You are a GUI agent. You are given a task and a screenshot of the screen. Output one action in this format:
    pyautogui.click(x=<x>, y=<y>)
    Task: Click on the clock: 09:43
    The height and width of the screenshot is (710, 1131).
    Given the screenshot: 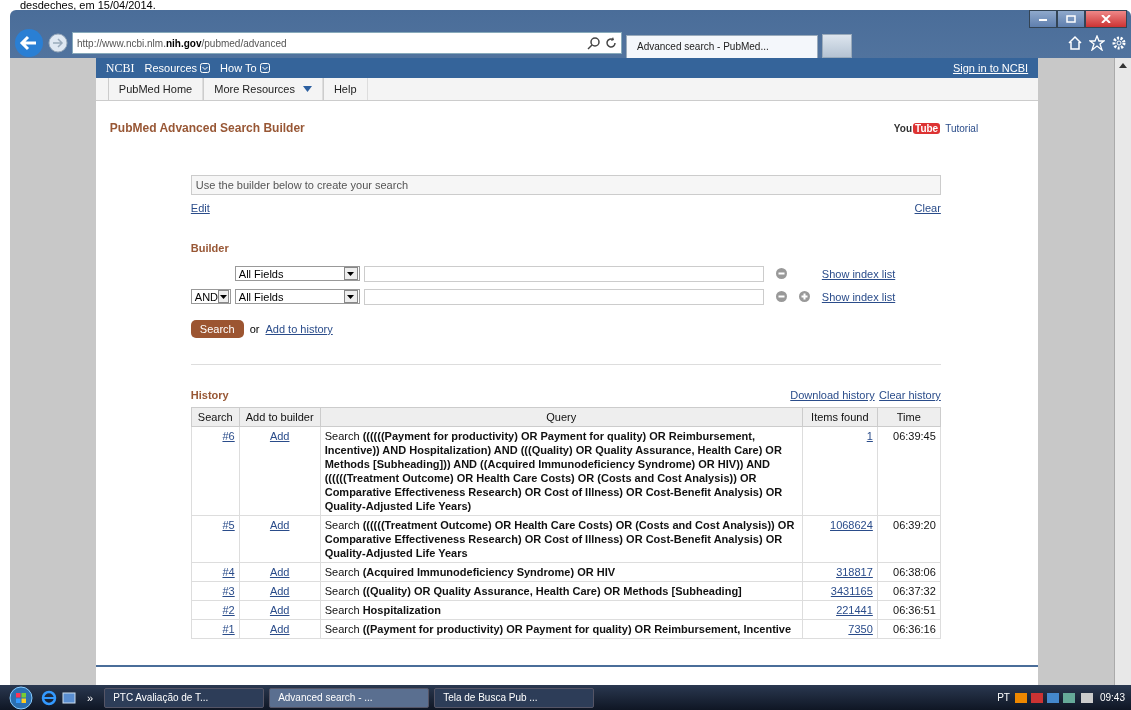 What is the action you would take?
    pyautogui.click(x=1112, y=697)
    